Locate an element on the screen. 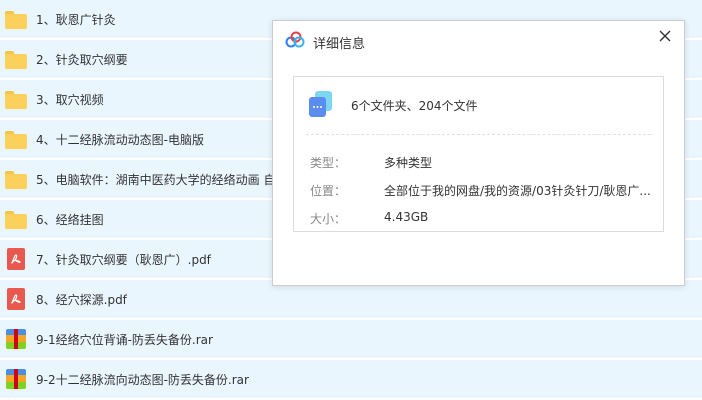 Image resolution: width=702 pixels, height=400 pixels. location-label: 位置： is located at coordinates (328, 191).